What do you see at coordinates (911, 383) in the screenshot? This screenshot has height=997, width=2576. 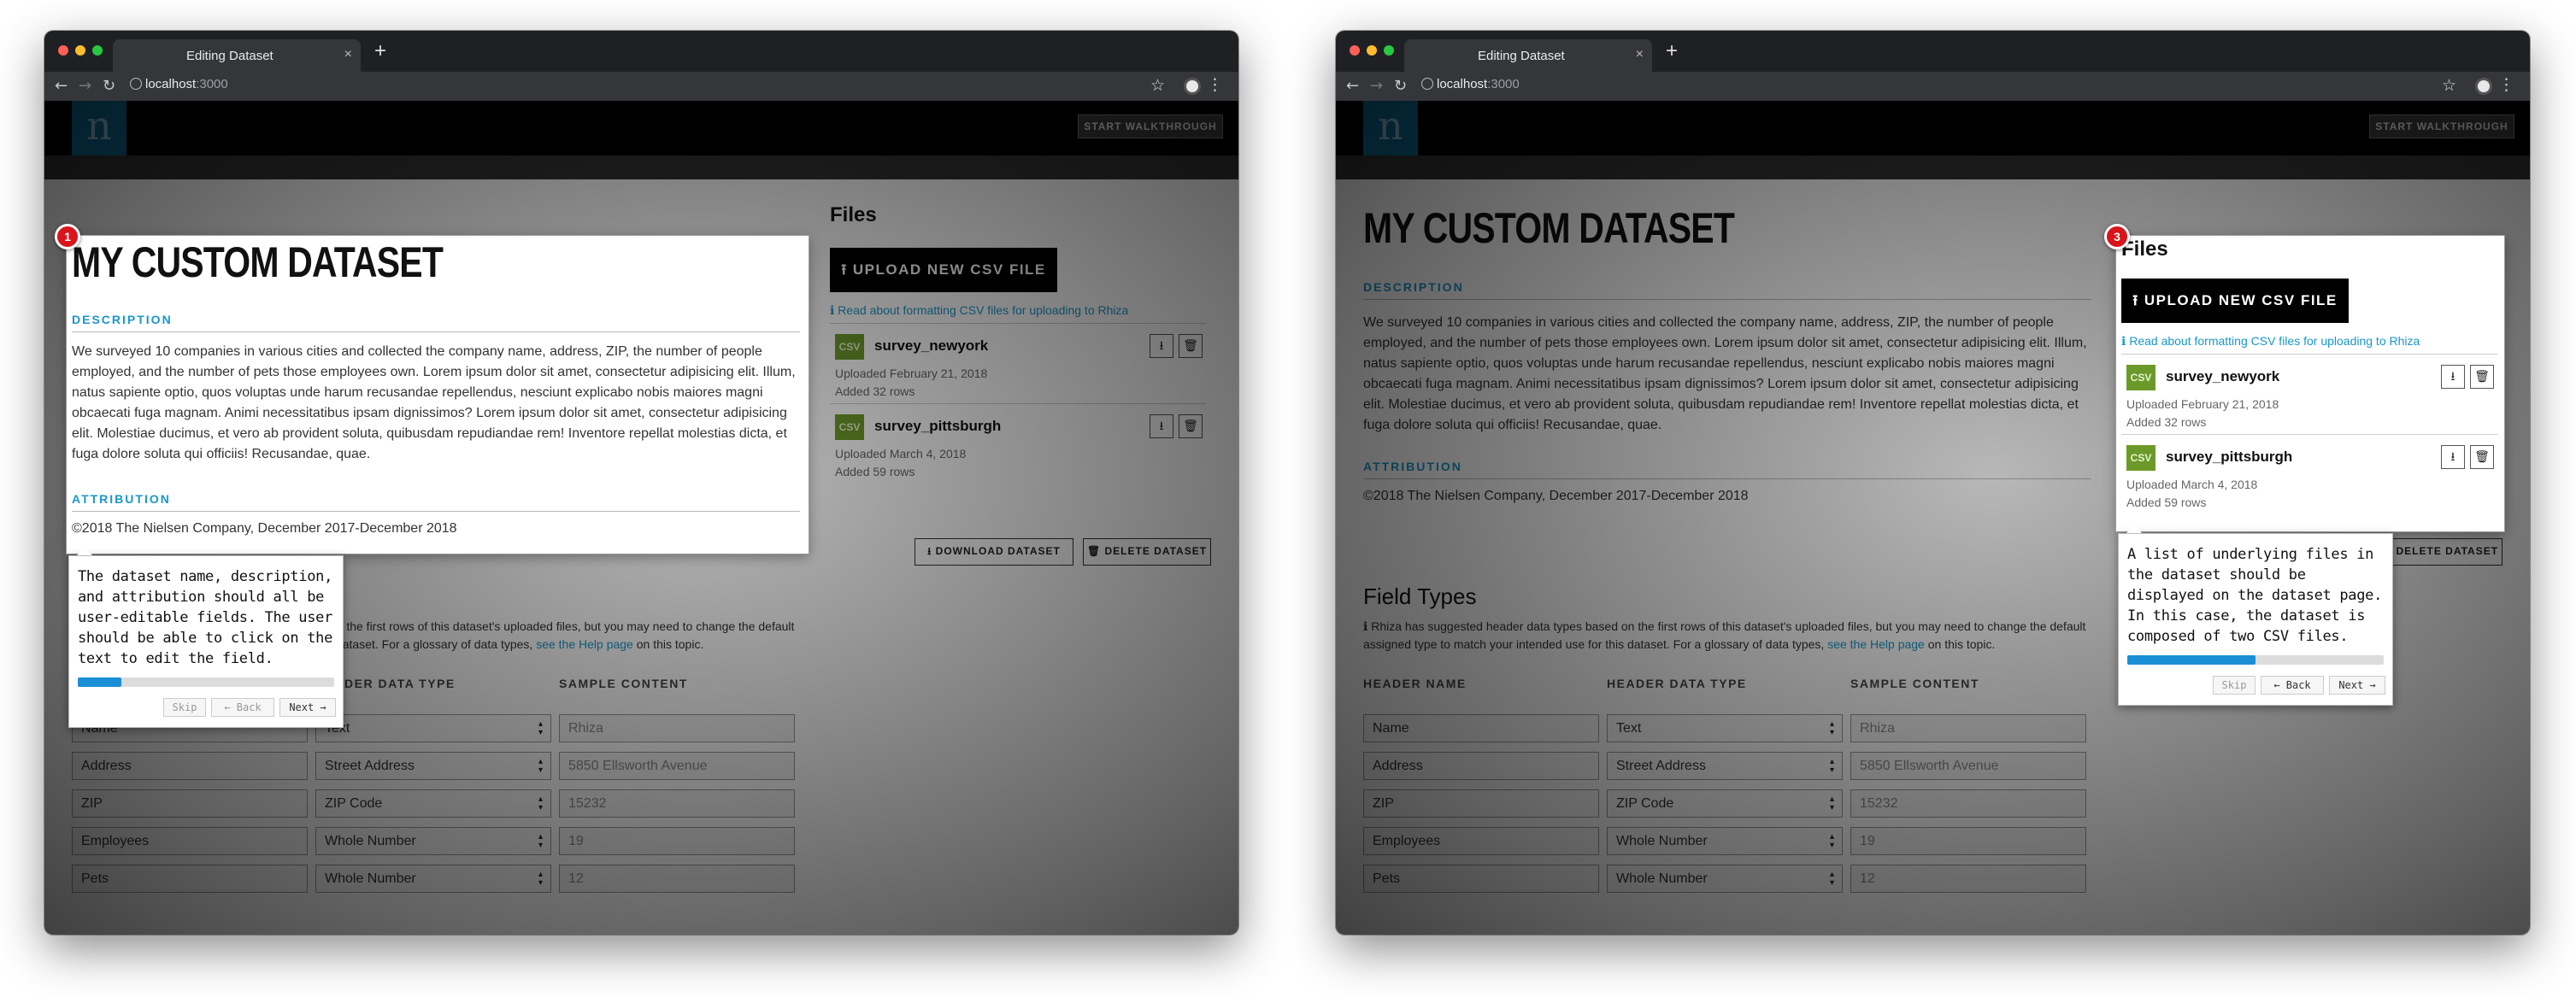 I see `file-meta: Uploaded February 21, 2018 Added 32 rows` at bounding box center [911, 383].